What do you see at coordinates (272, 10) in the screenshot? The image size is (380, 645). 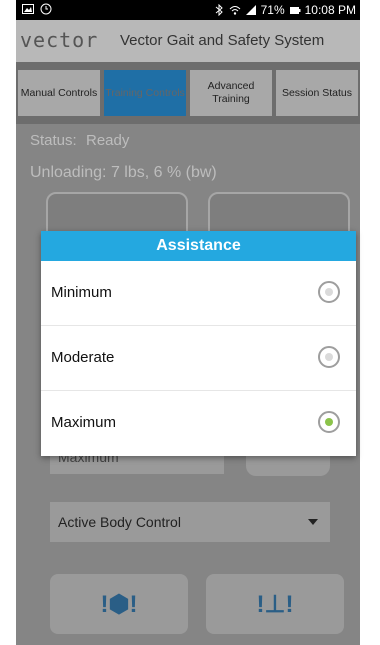 I see `battery-percent: 71%` at bounding box center [272, 10].